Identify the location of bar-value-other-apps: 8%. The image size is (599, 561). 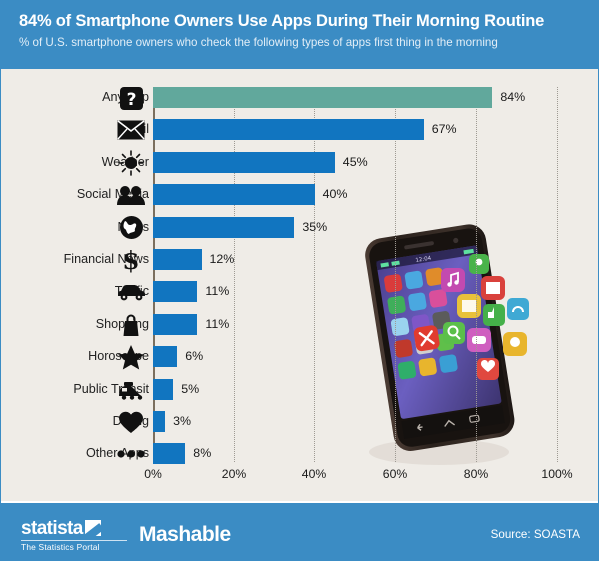
(202, 453).